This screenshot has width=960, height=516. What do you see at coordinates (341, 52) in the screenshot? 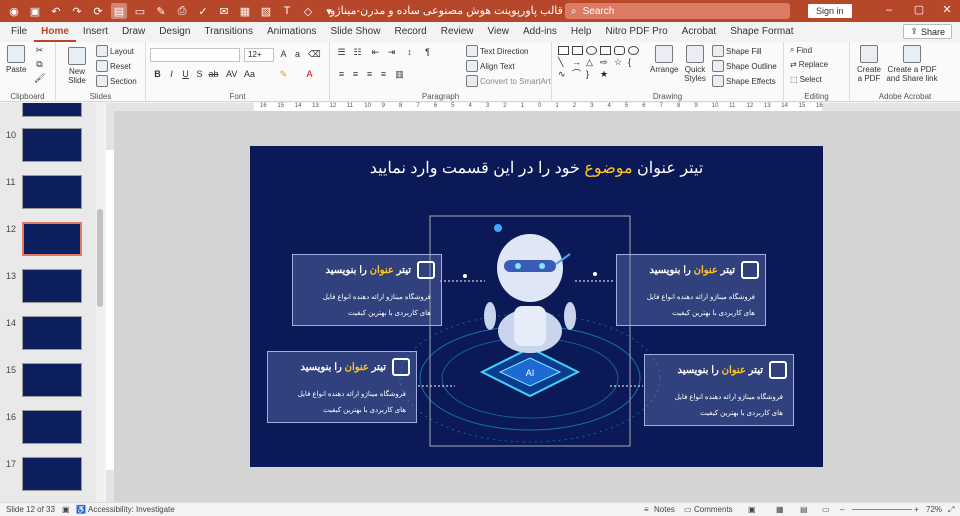
I see `bullets-icon: ☰` at bounding box center [341, 52].